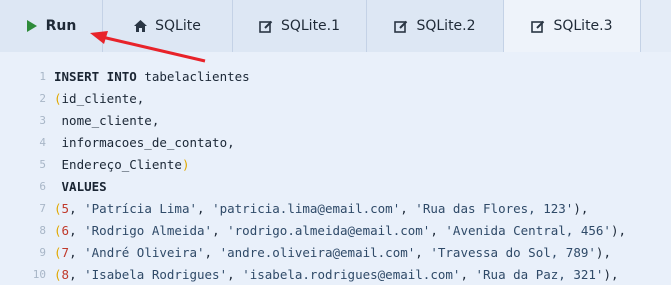  What do you see at coordinates (193, 76) in the screenshot?
I see `code-token: tabelaclientes` at bounding box center [193, 76].